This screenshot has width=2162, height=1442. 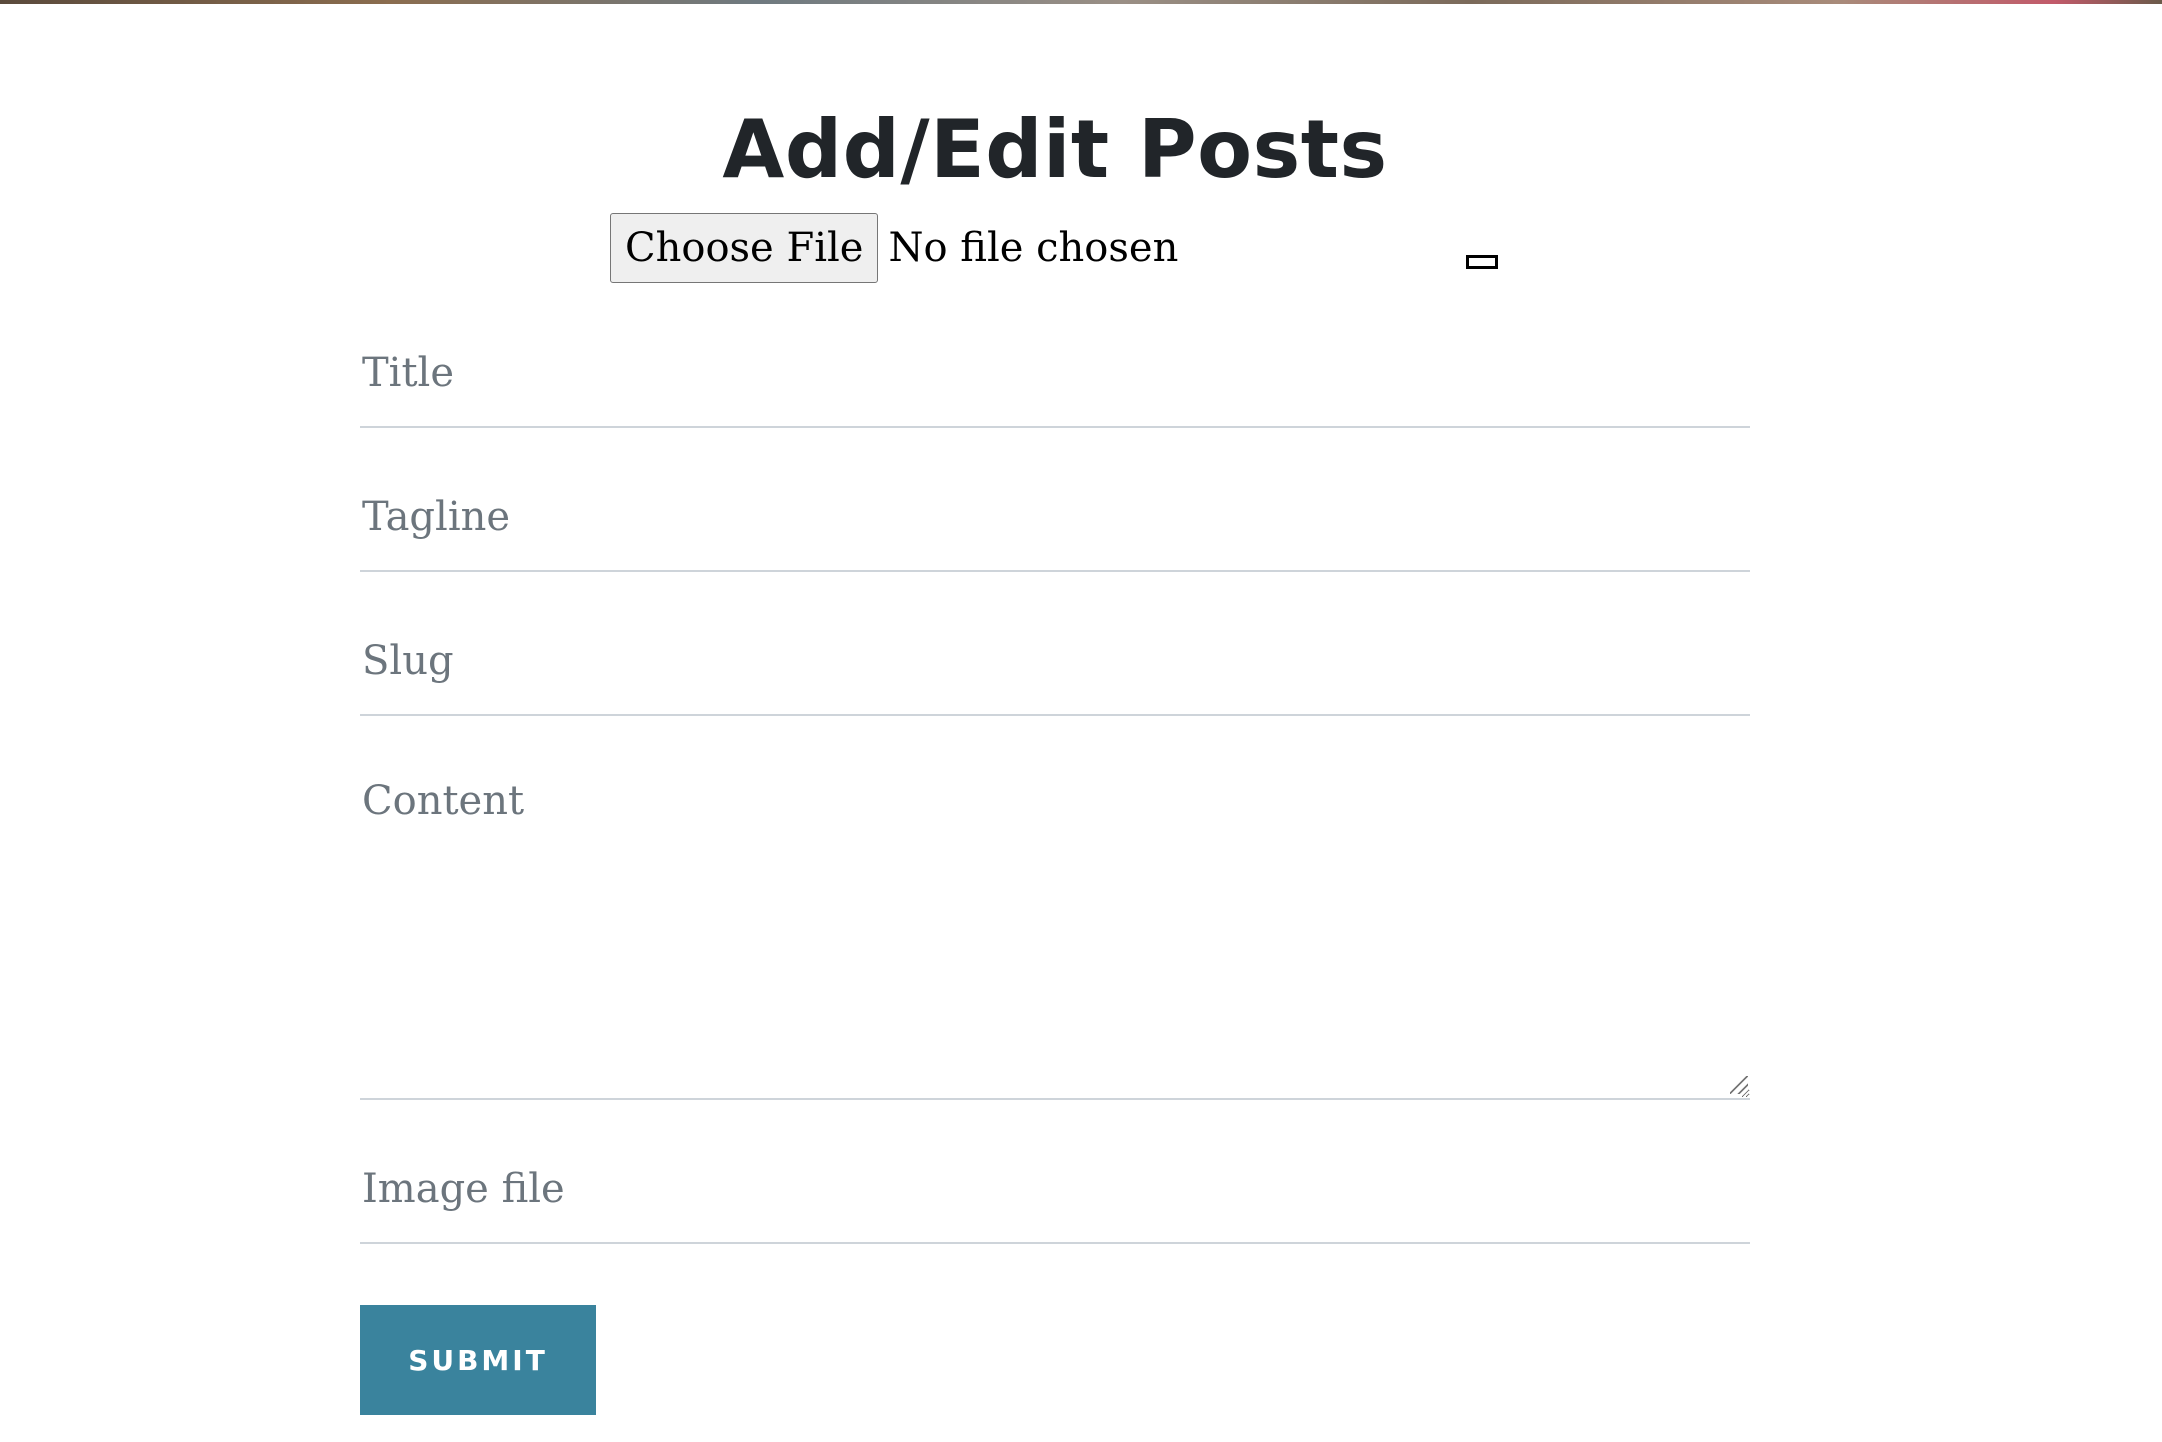 What do you see at coordinates (1033, 248) in the screenshot?
I see `file-status-text: No file chosen` at bounding box center [1033, 248].